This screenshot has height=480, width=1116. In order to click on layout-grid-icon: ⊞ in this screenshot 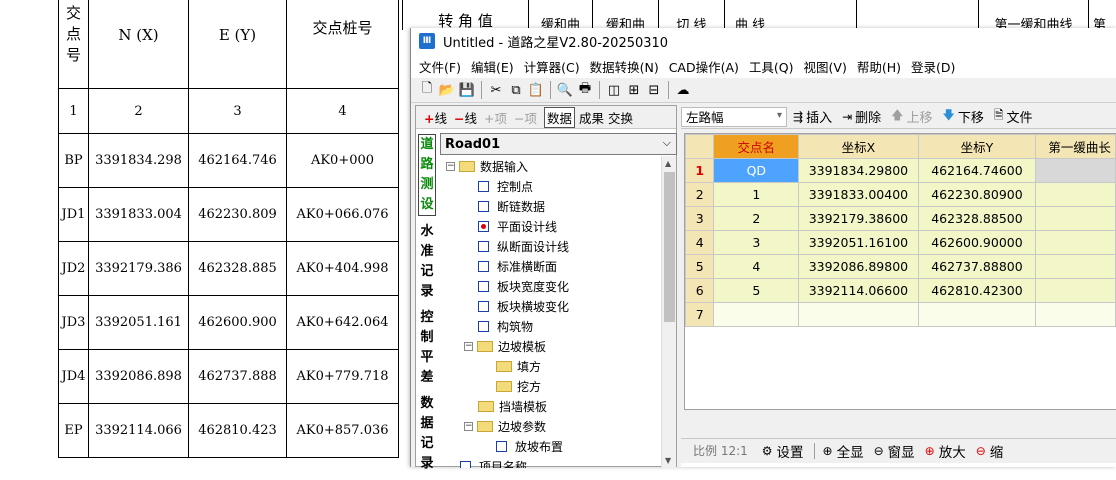, I will do `click(634, 90)`.